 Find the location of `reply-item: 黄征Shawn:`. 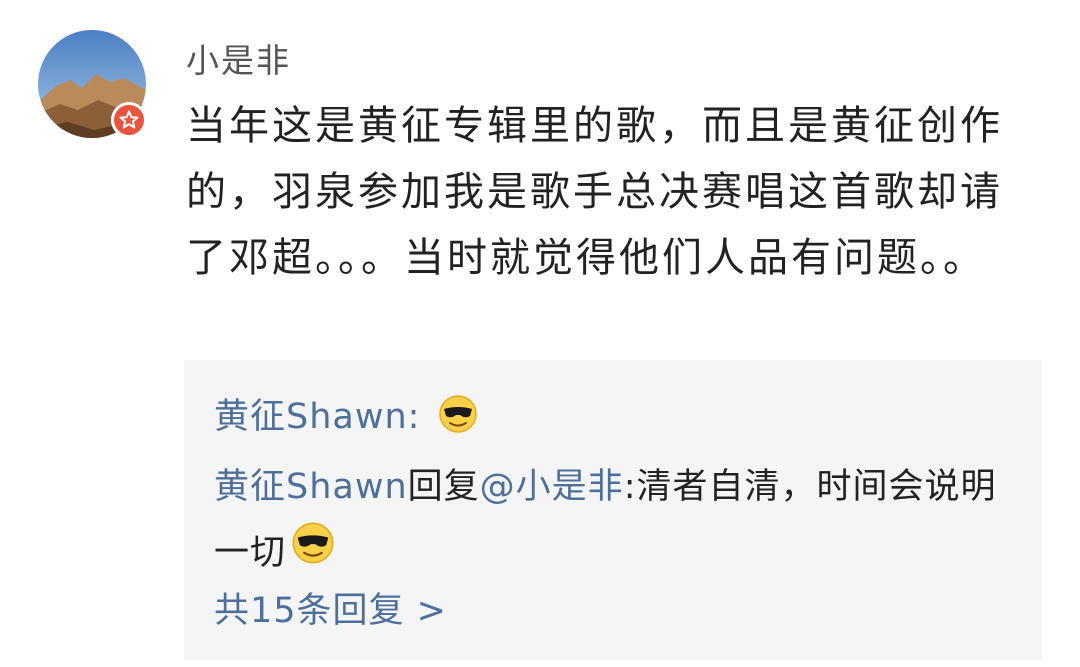

reply-item: 黄征Shawn: is located at coordinates (346, 416).